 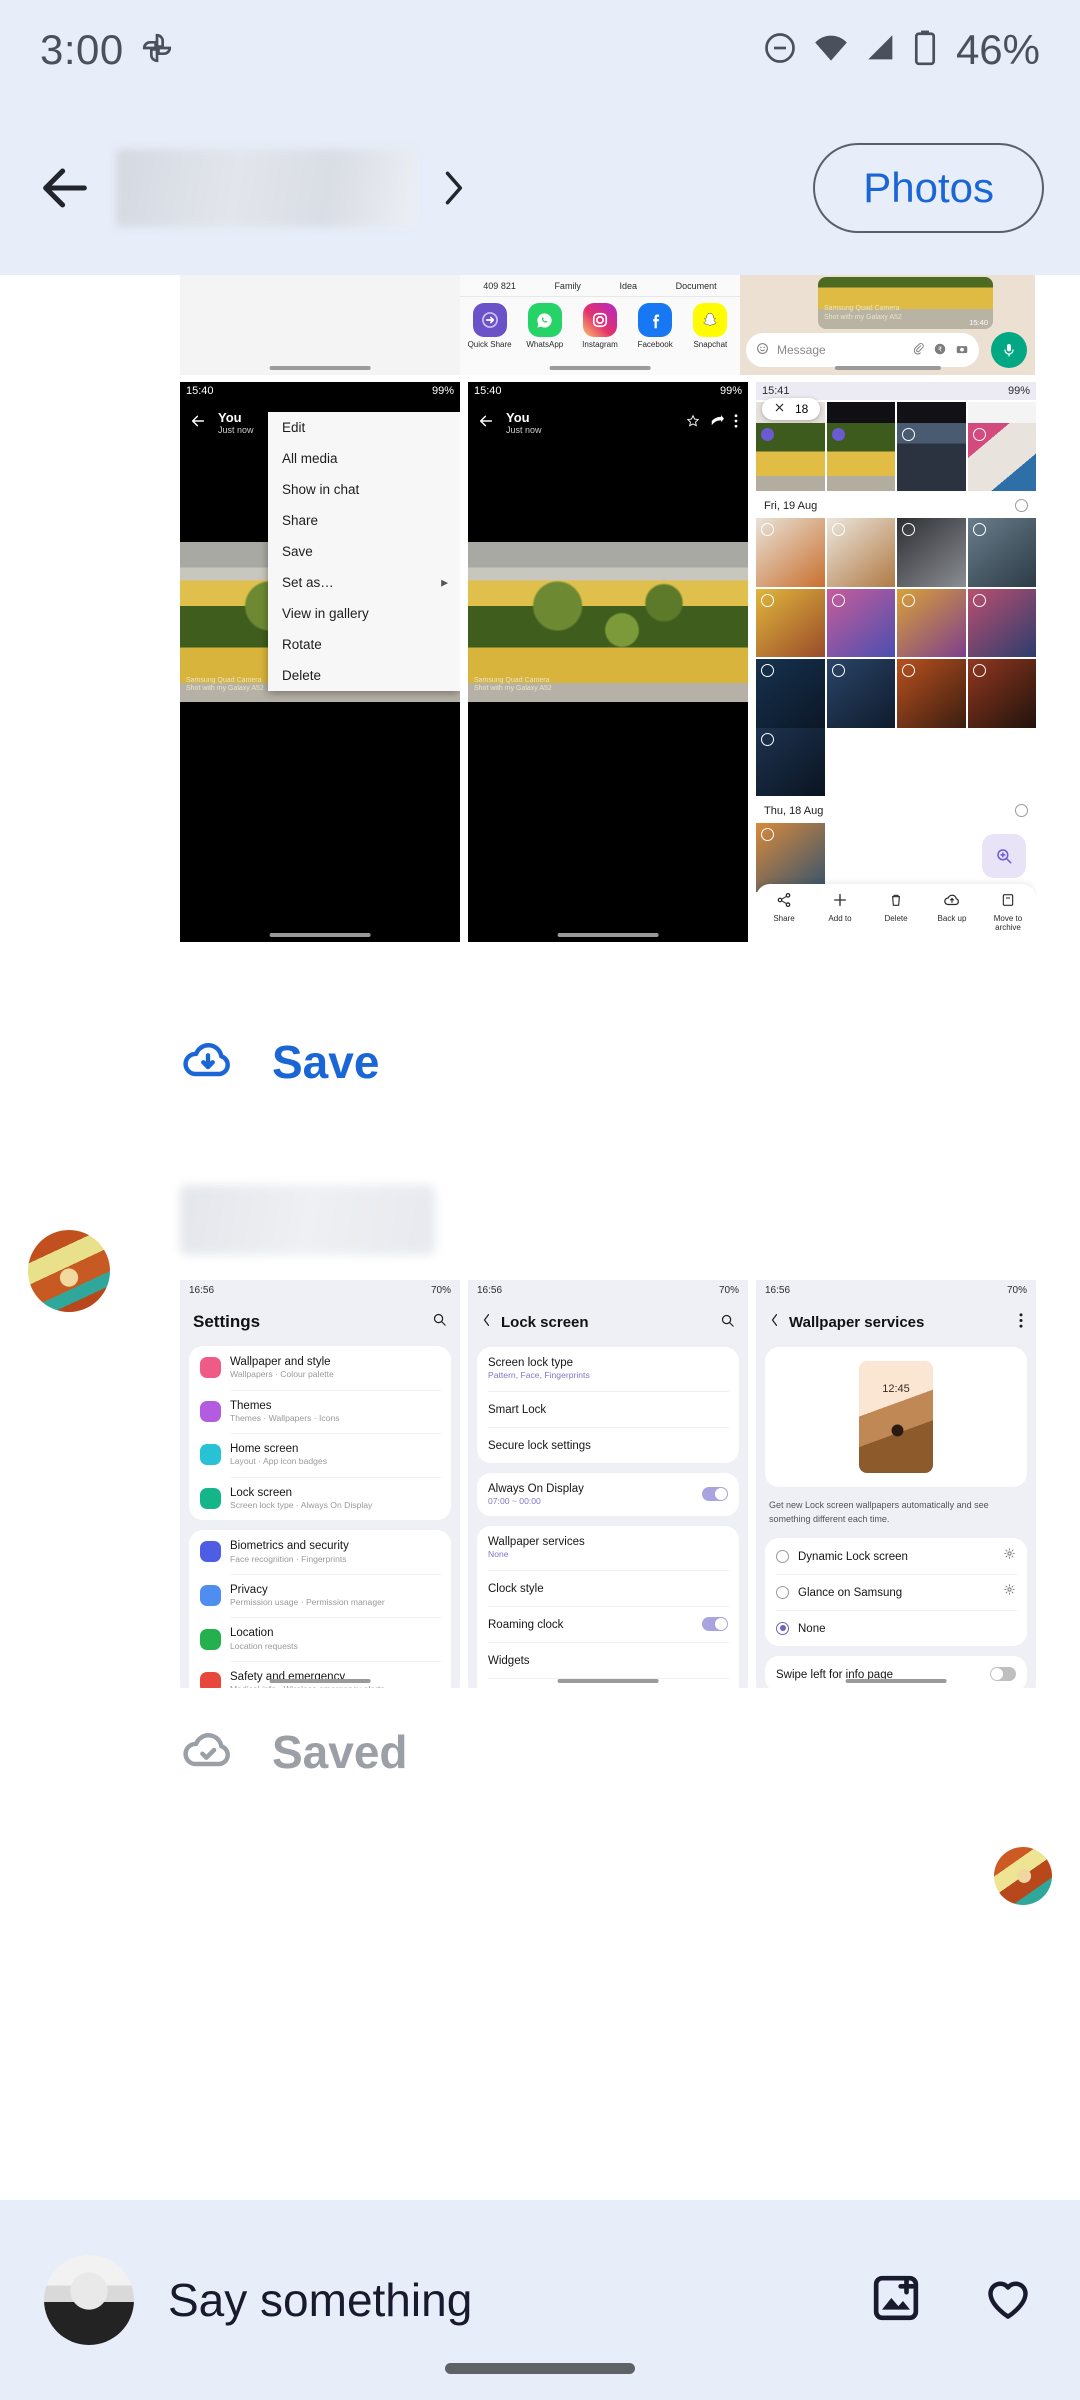 I want to click on menu-item-share: Share, so click(x=364, y=520).